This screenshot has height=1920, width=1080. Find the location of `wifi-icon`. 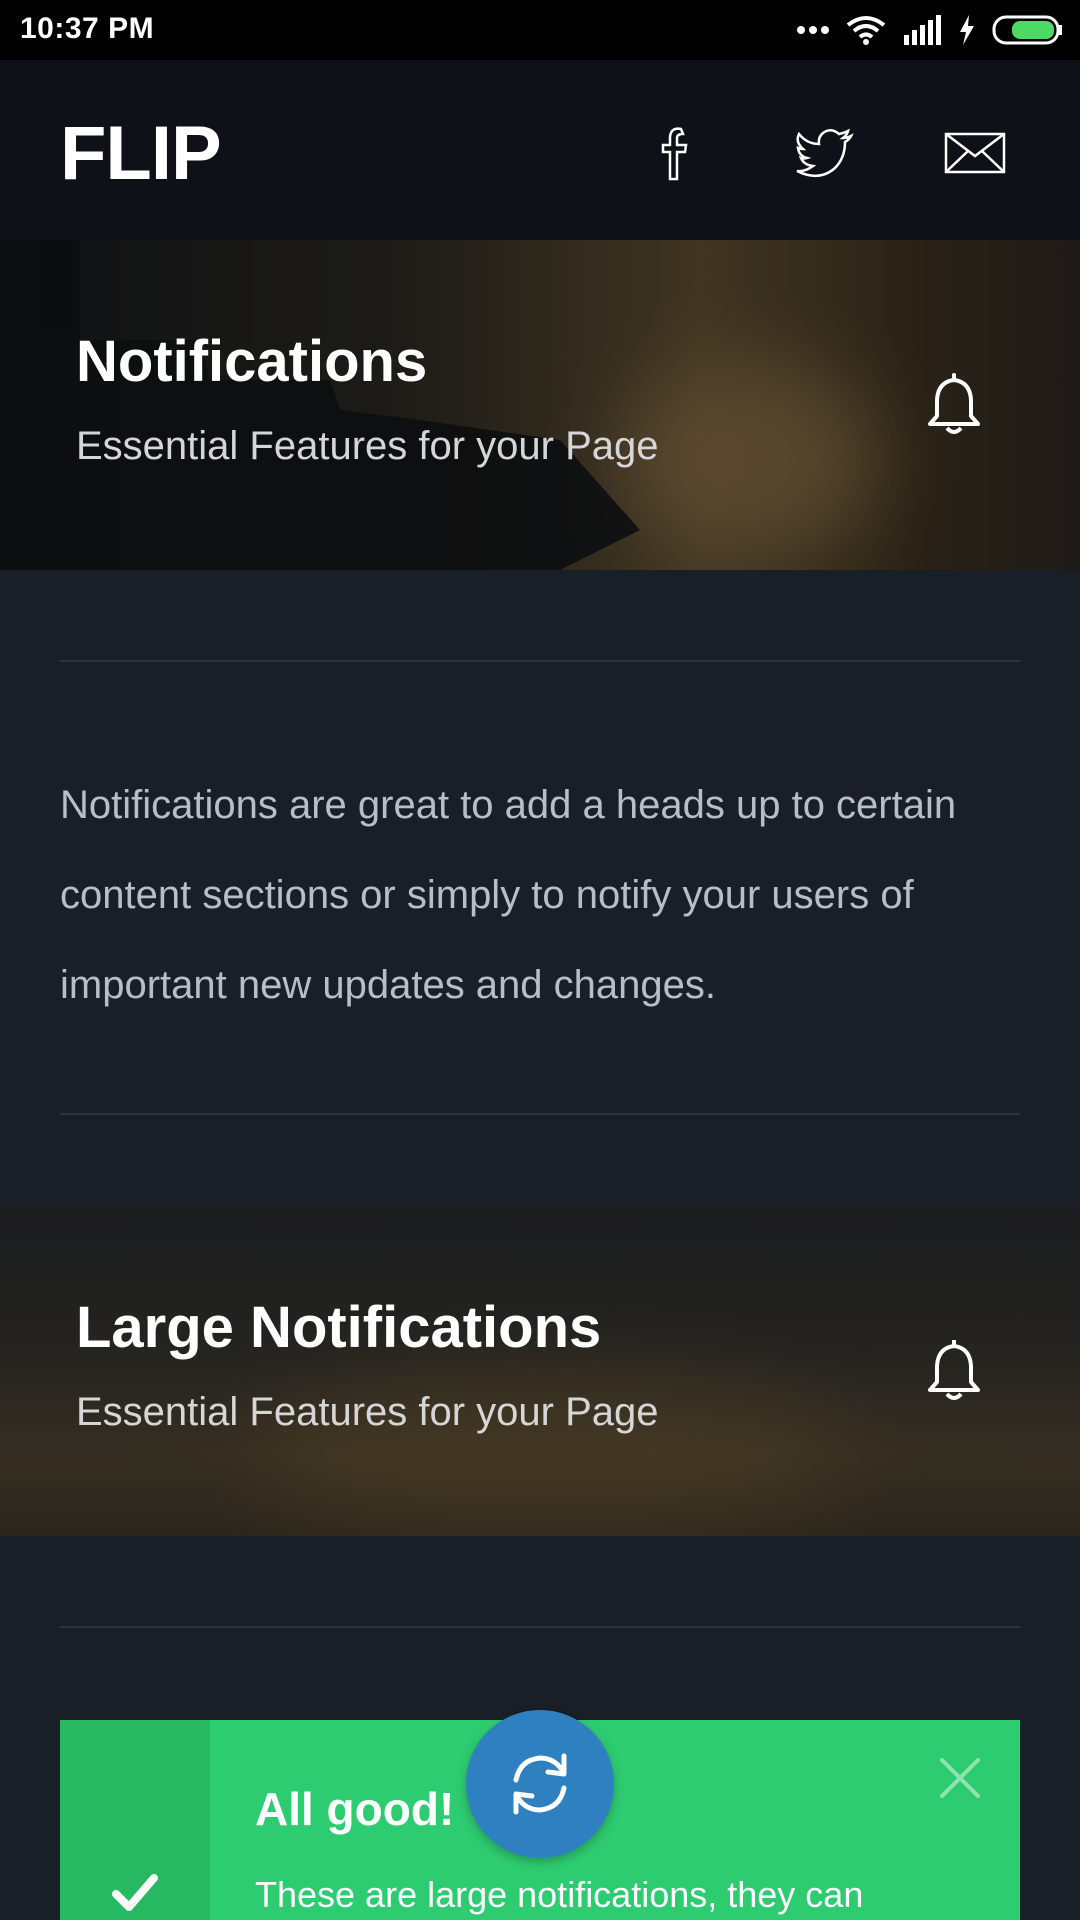

wifi-icon is located at coordinates (866, 30).